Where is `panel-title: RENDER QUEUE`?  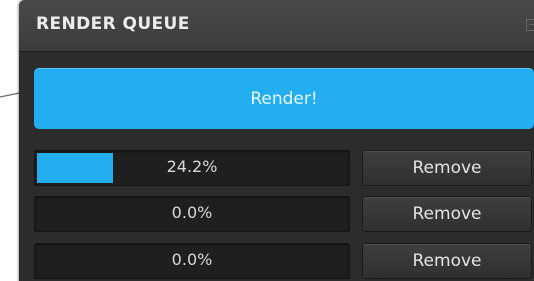
panel-title: RENDER QUEUE is located at coordinates (113, 24).